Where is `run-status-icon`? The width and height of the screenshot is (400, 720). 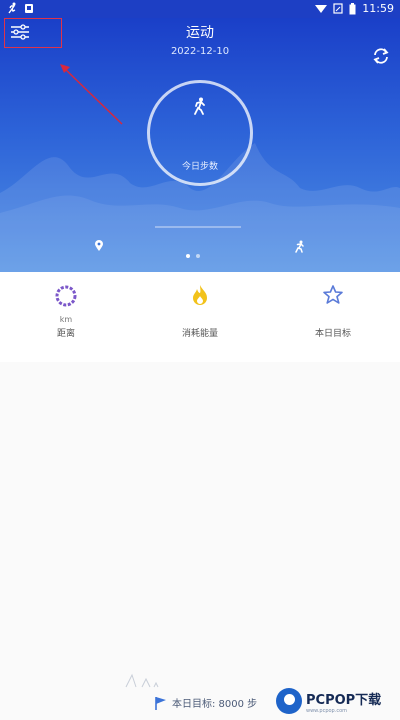
run-status-icon is located at coordinates (12, 8).